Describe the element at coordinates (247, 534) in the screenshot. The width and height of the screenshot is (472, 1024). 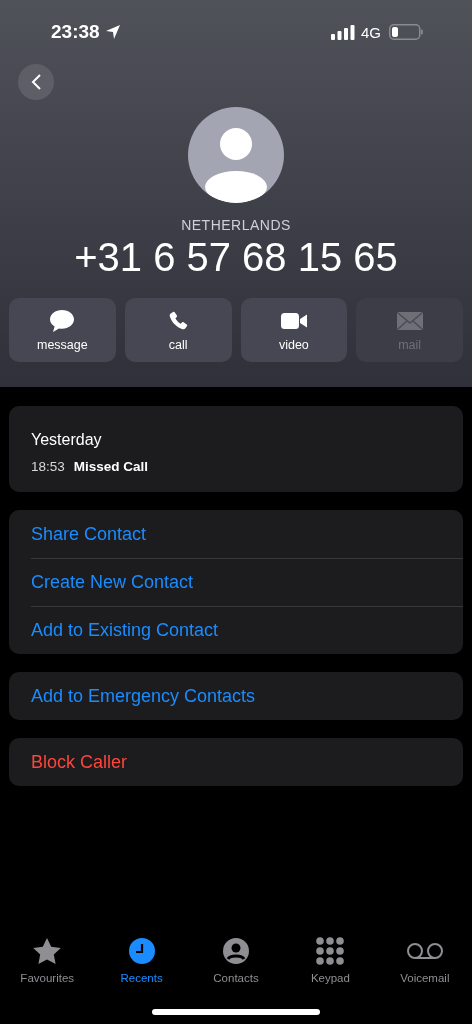
I see `option-link: Share Contact` at that location.